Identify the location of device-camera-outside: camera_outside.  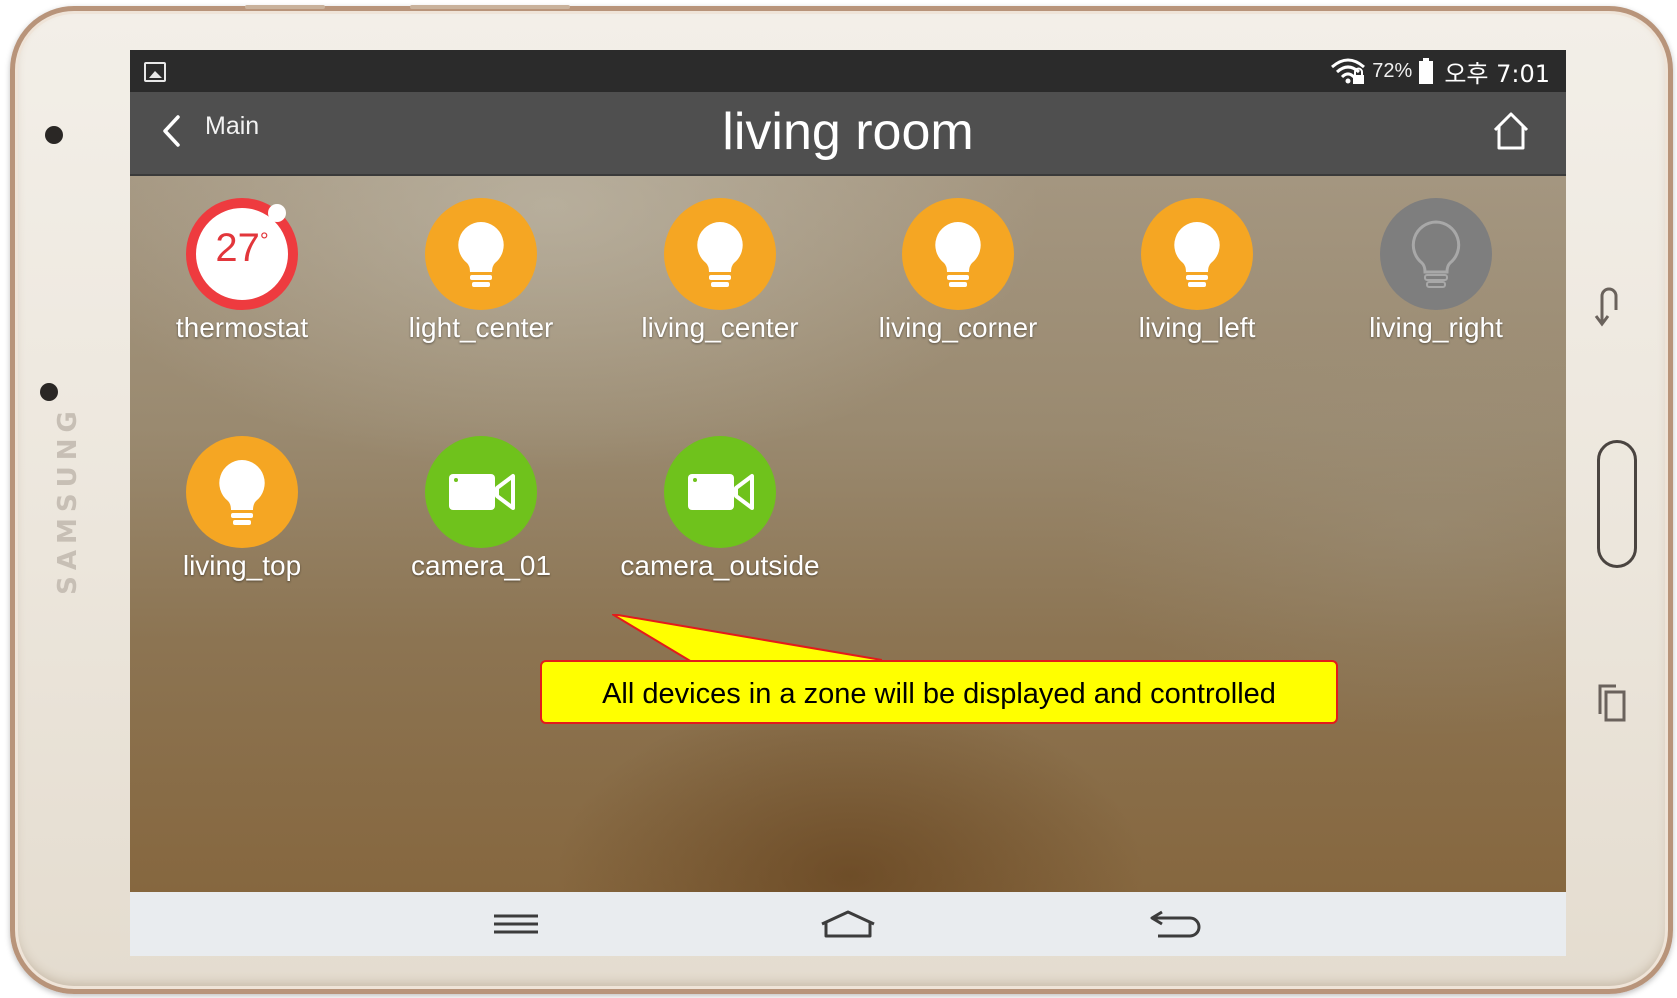
(720, 509).